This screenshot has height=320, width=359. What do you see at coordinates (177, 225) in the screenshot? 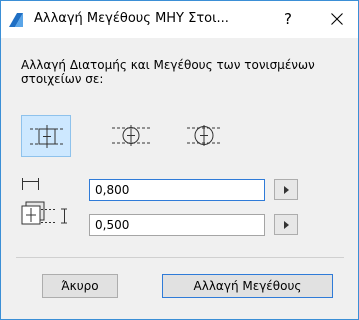
I see `height-input` at bounding box center [177, 225].